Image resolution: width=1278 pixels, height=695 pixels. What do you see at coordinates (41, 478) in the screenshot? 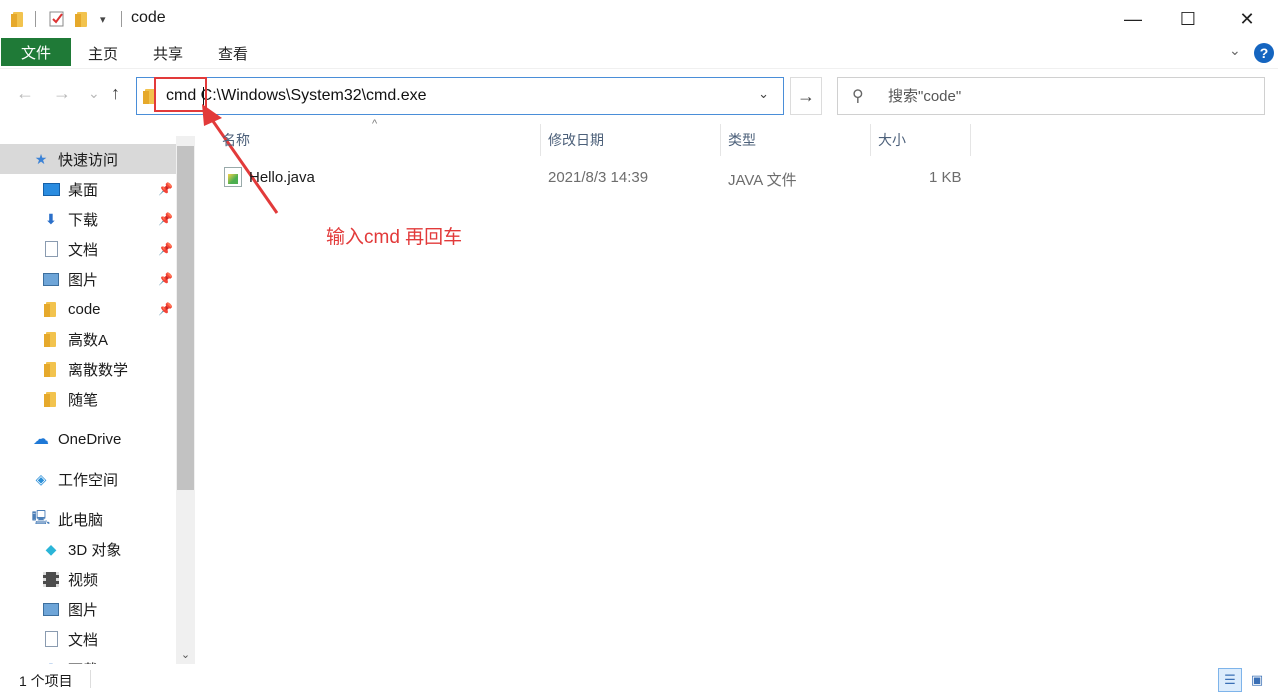
I see `workspace-icon: ◈` at bounding box center [41, 478].